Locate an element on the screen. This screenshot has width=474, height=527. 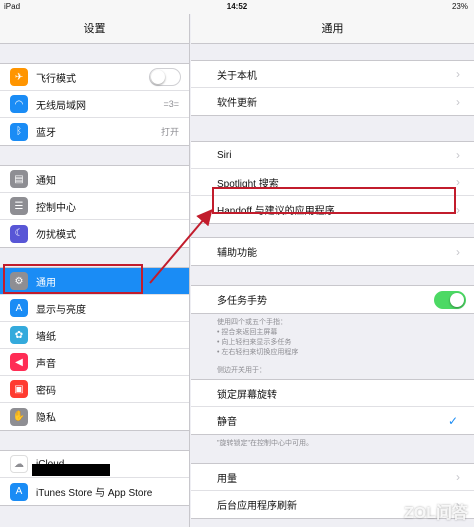
watermark: ZOL问答 is located at coordinates (436, 513).